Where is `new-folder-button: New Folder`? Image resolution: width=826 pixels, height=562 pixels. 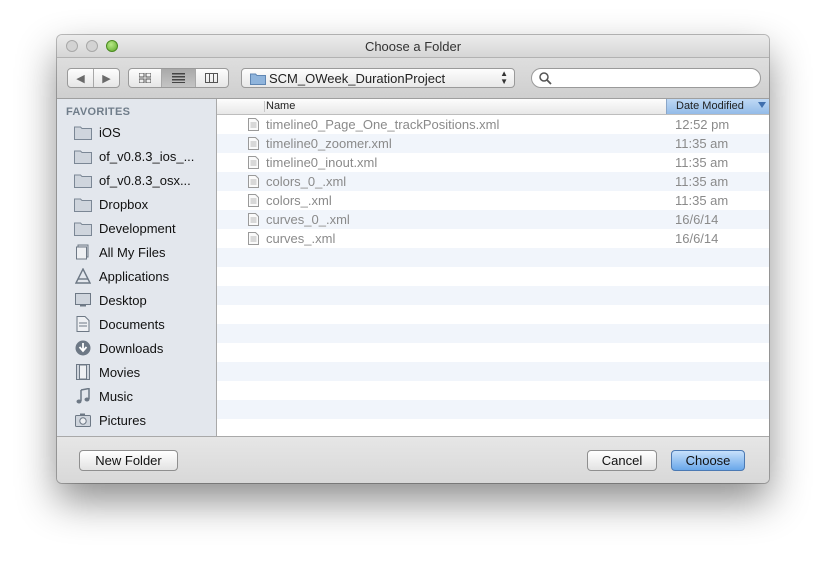
new-folder-button: New Folder is located at coordinates (128, 460).